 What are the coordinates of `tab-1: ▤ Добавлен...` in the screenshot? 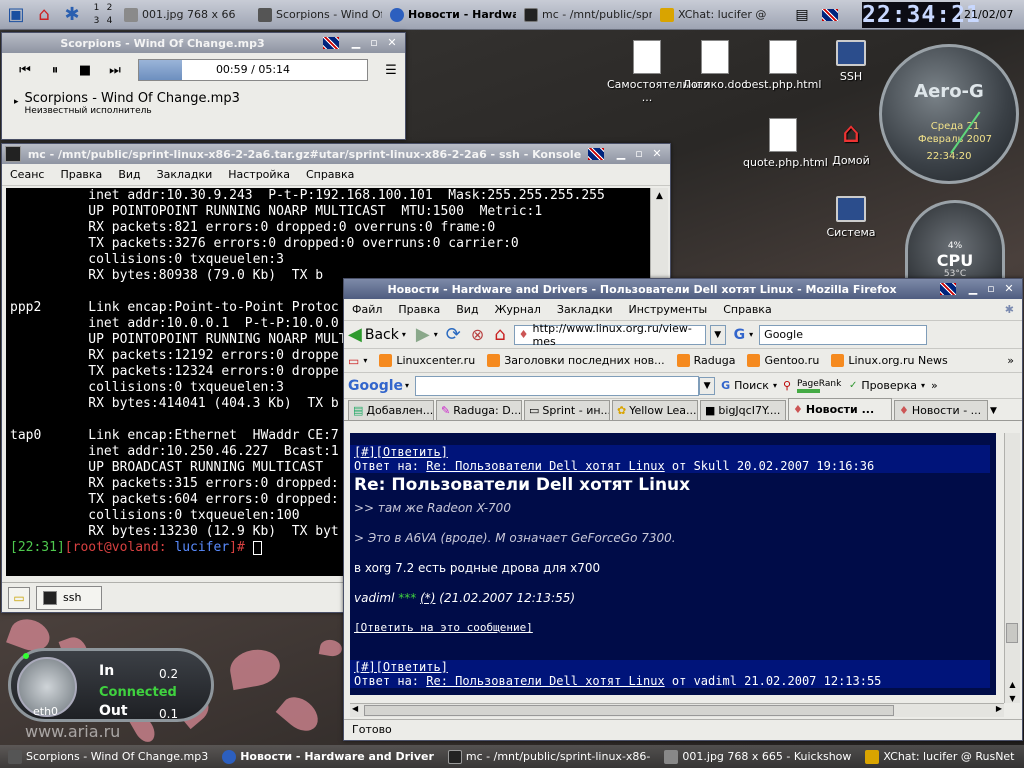 It's located at (391, 410).